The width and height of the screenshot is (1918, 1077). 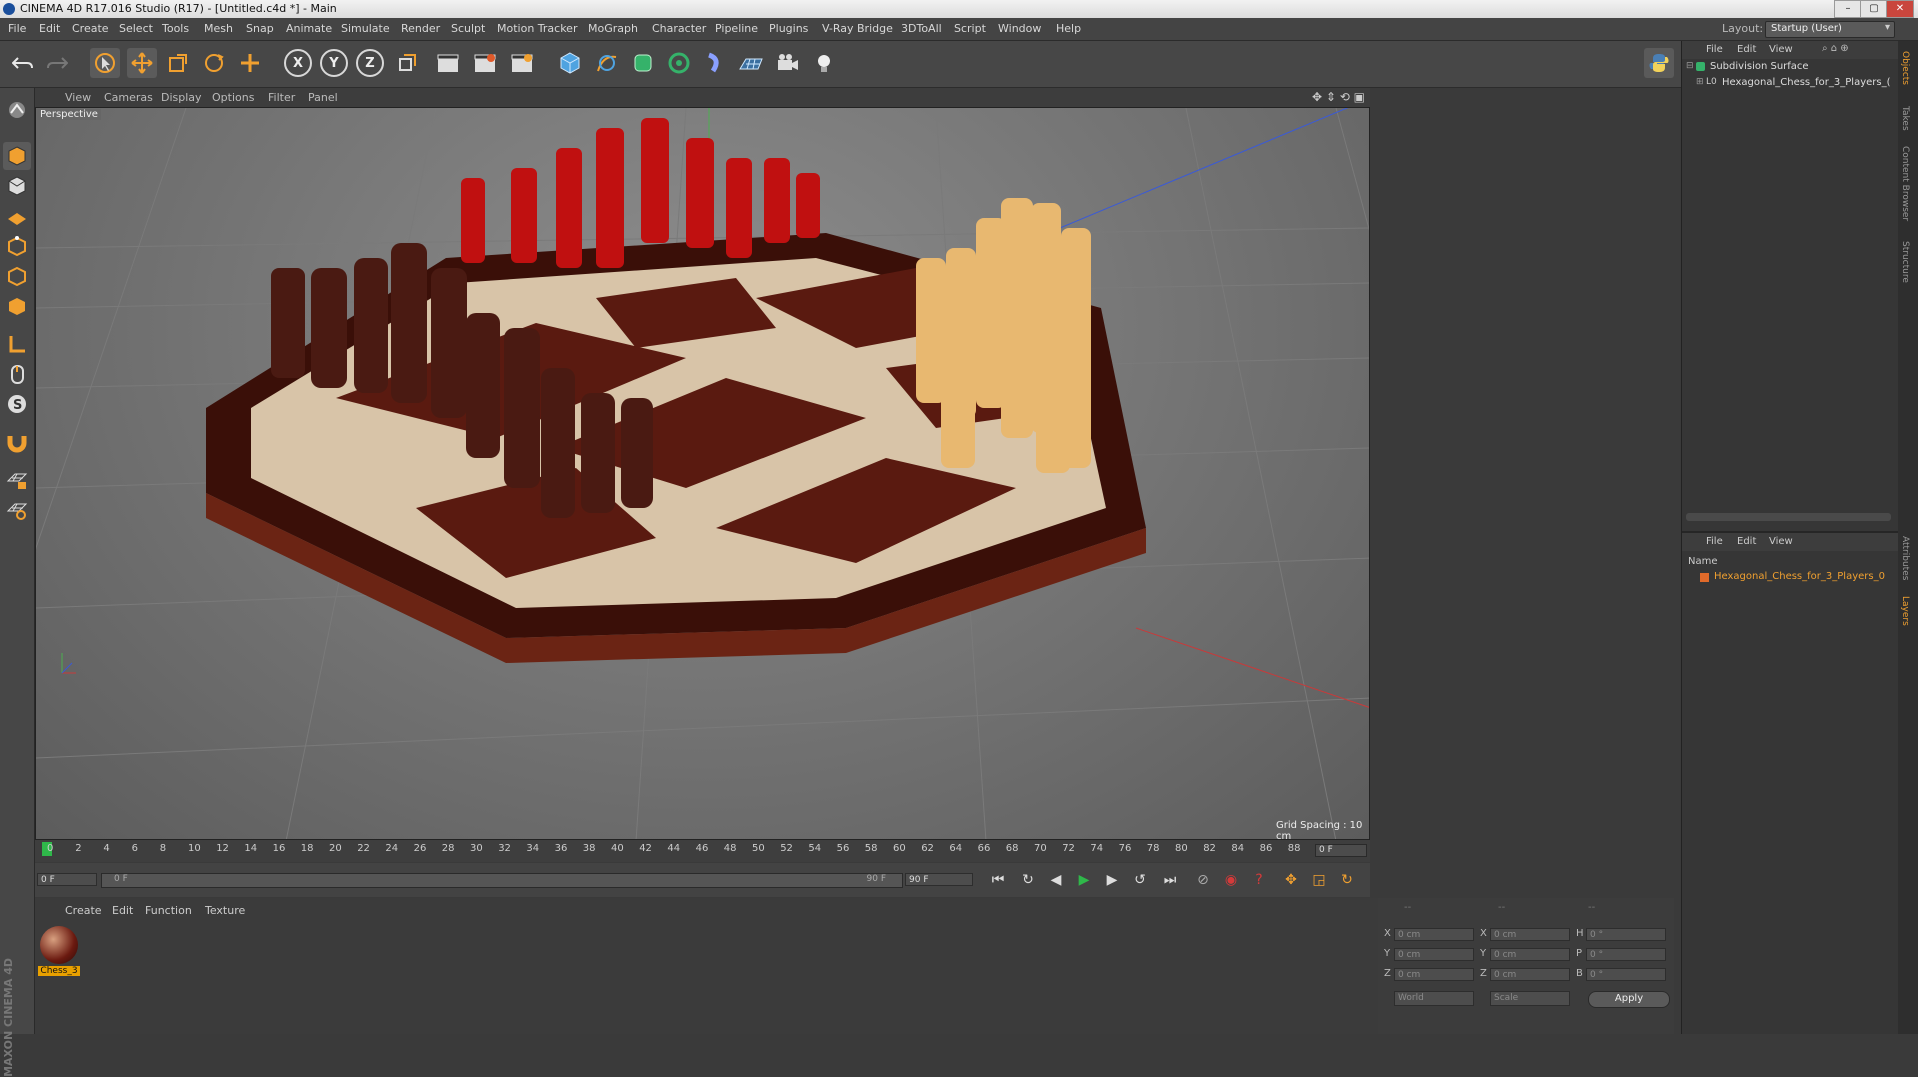 What do you see at coordinates (49, 28) in the screenshot?
I see `menu-edit: Edit` at bounding box center [49, 28].